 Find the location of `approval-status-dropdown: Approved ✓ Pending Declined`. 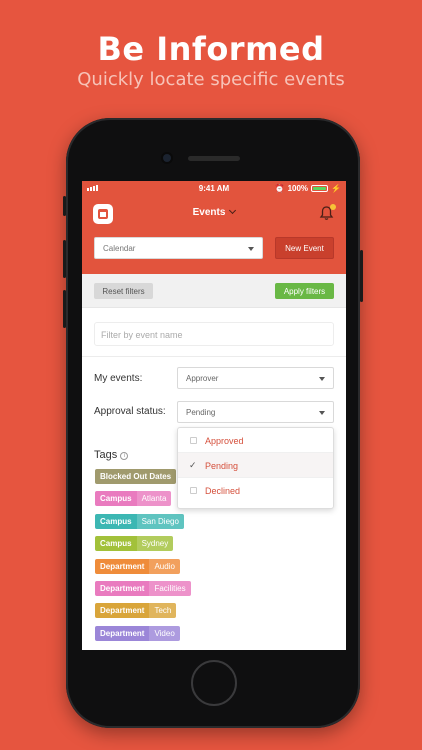

approval-status-dropdown: Approved ✓ Pending Declined is located at coordinates (255, 468).